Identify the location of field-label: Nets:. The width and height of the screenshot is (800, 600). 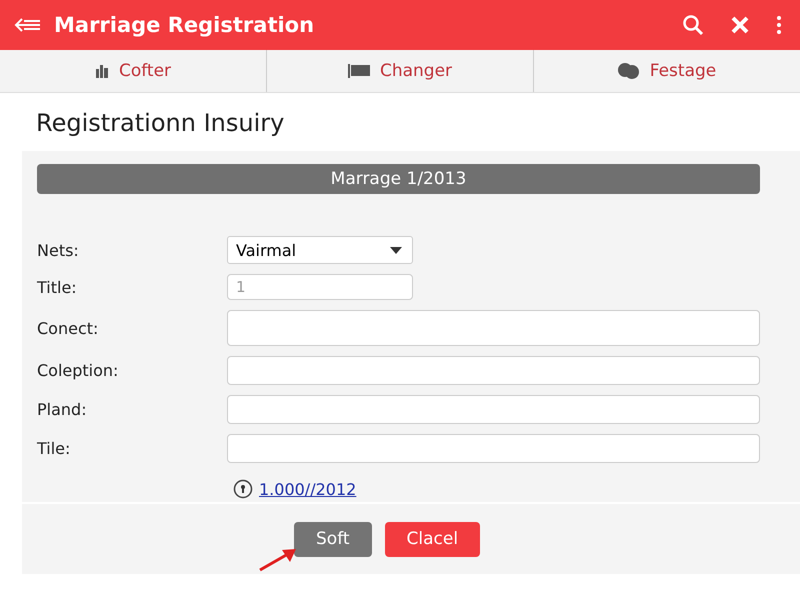
(58, 250).